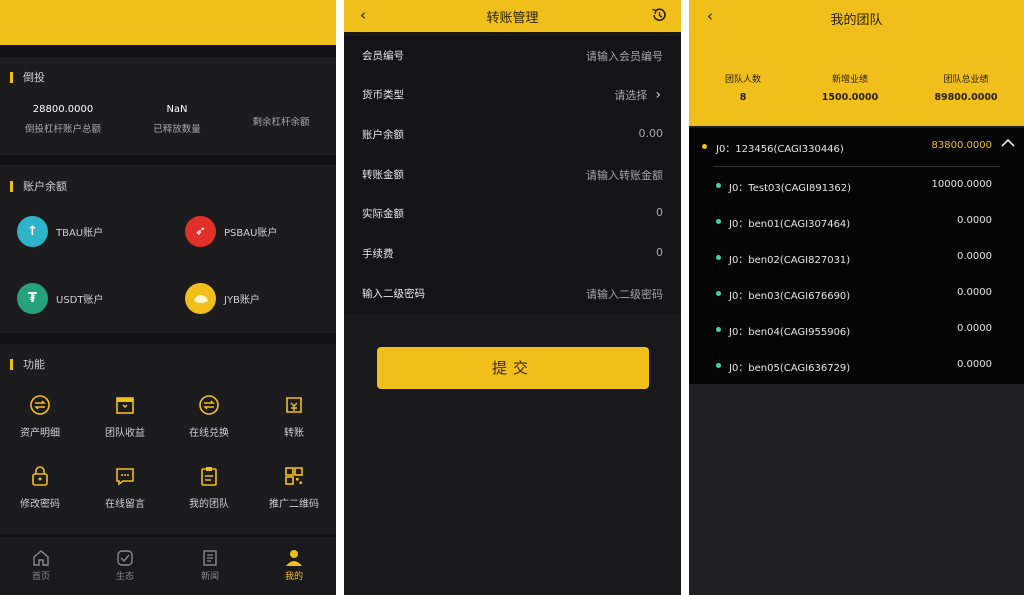 This screenshot has width=1024, height=595. I want to click on team-size-stat: 团队人数 8, so click(742, 89).